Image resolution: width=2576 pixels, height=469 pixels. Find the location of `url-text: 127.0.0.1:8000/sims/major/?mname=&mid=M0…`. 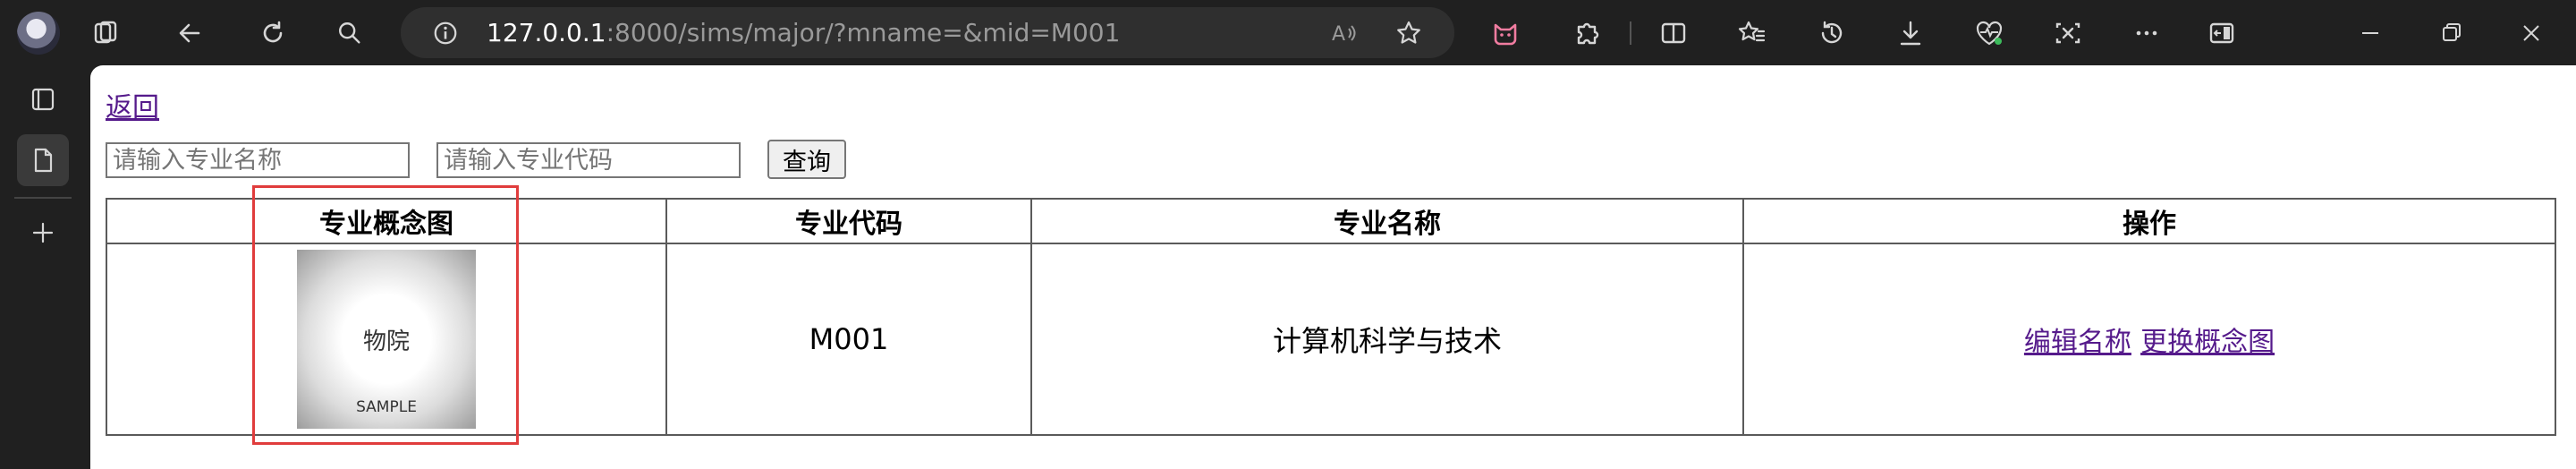

url-text: 127.0.0.1:8000/sims/major/?mname=&mid=M0… is located at coordinates (803, 32).